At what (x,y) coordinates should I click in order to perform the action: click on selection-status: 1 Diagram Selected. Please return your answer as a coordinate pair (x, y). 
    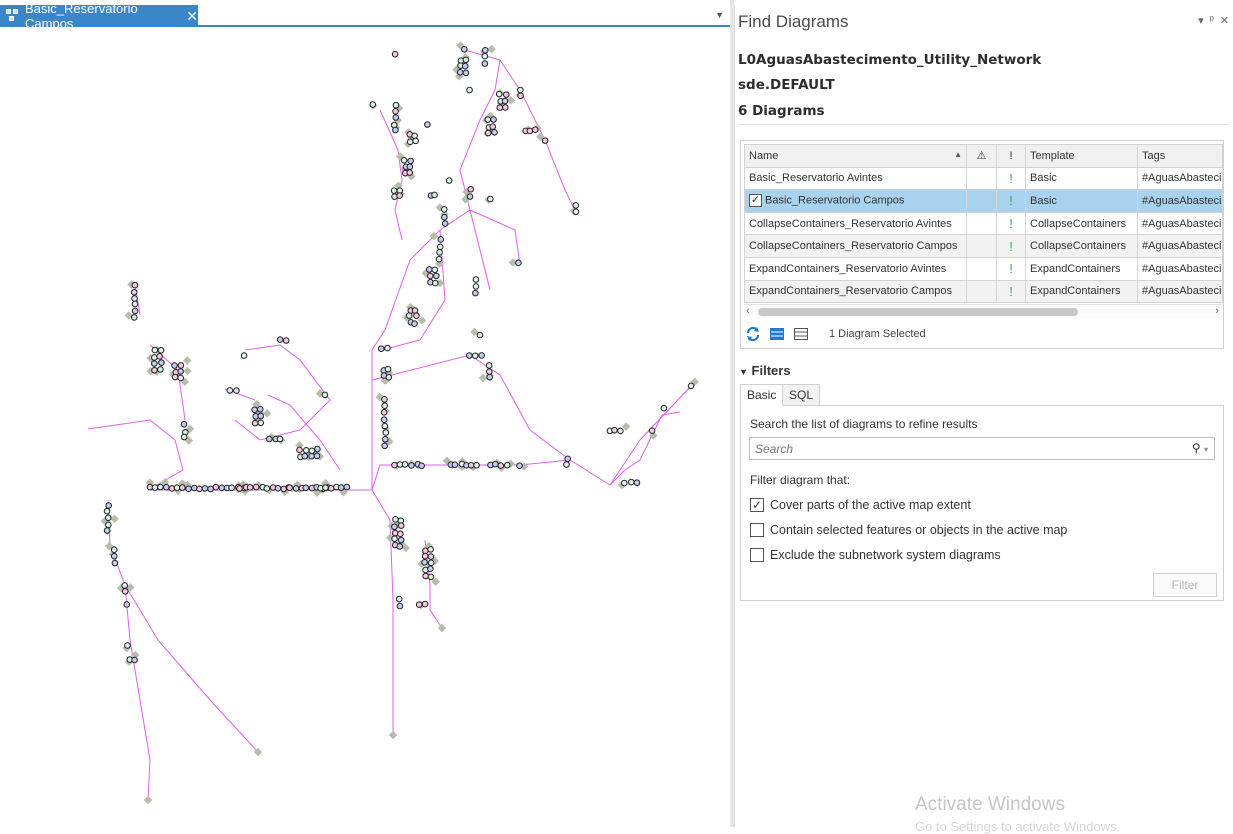
    Looking at the image, I should click on (877, 334).